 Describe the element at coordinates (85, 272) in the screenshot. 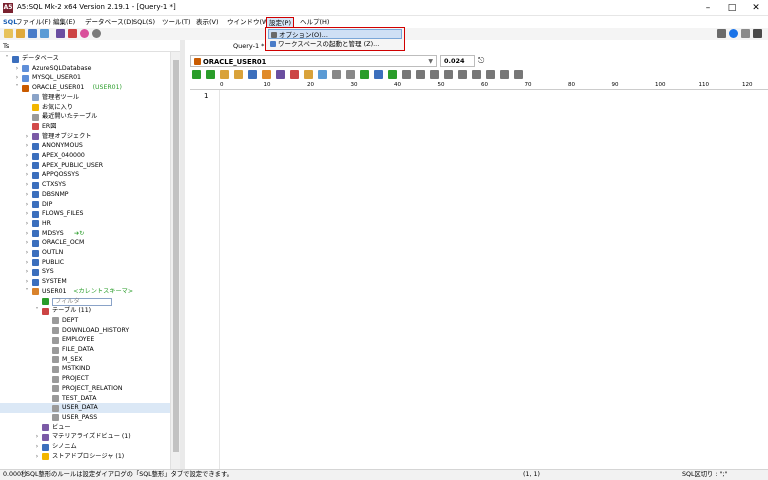

I see `tree-item: › SYS` at that location.